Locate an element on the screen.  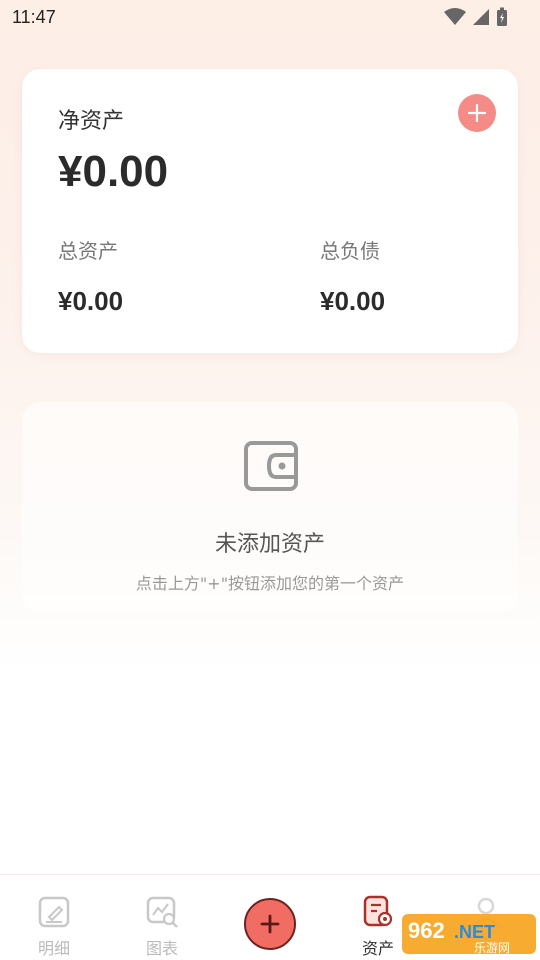
edit-note-icon is located at coordinates (54, 912).